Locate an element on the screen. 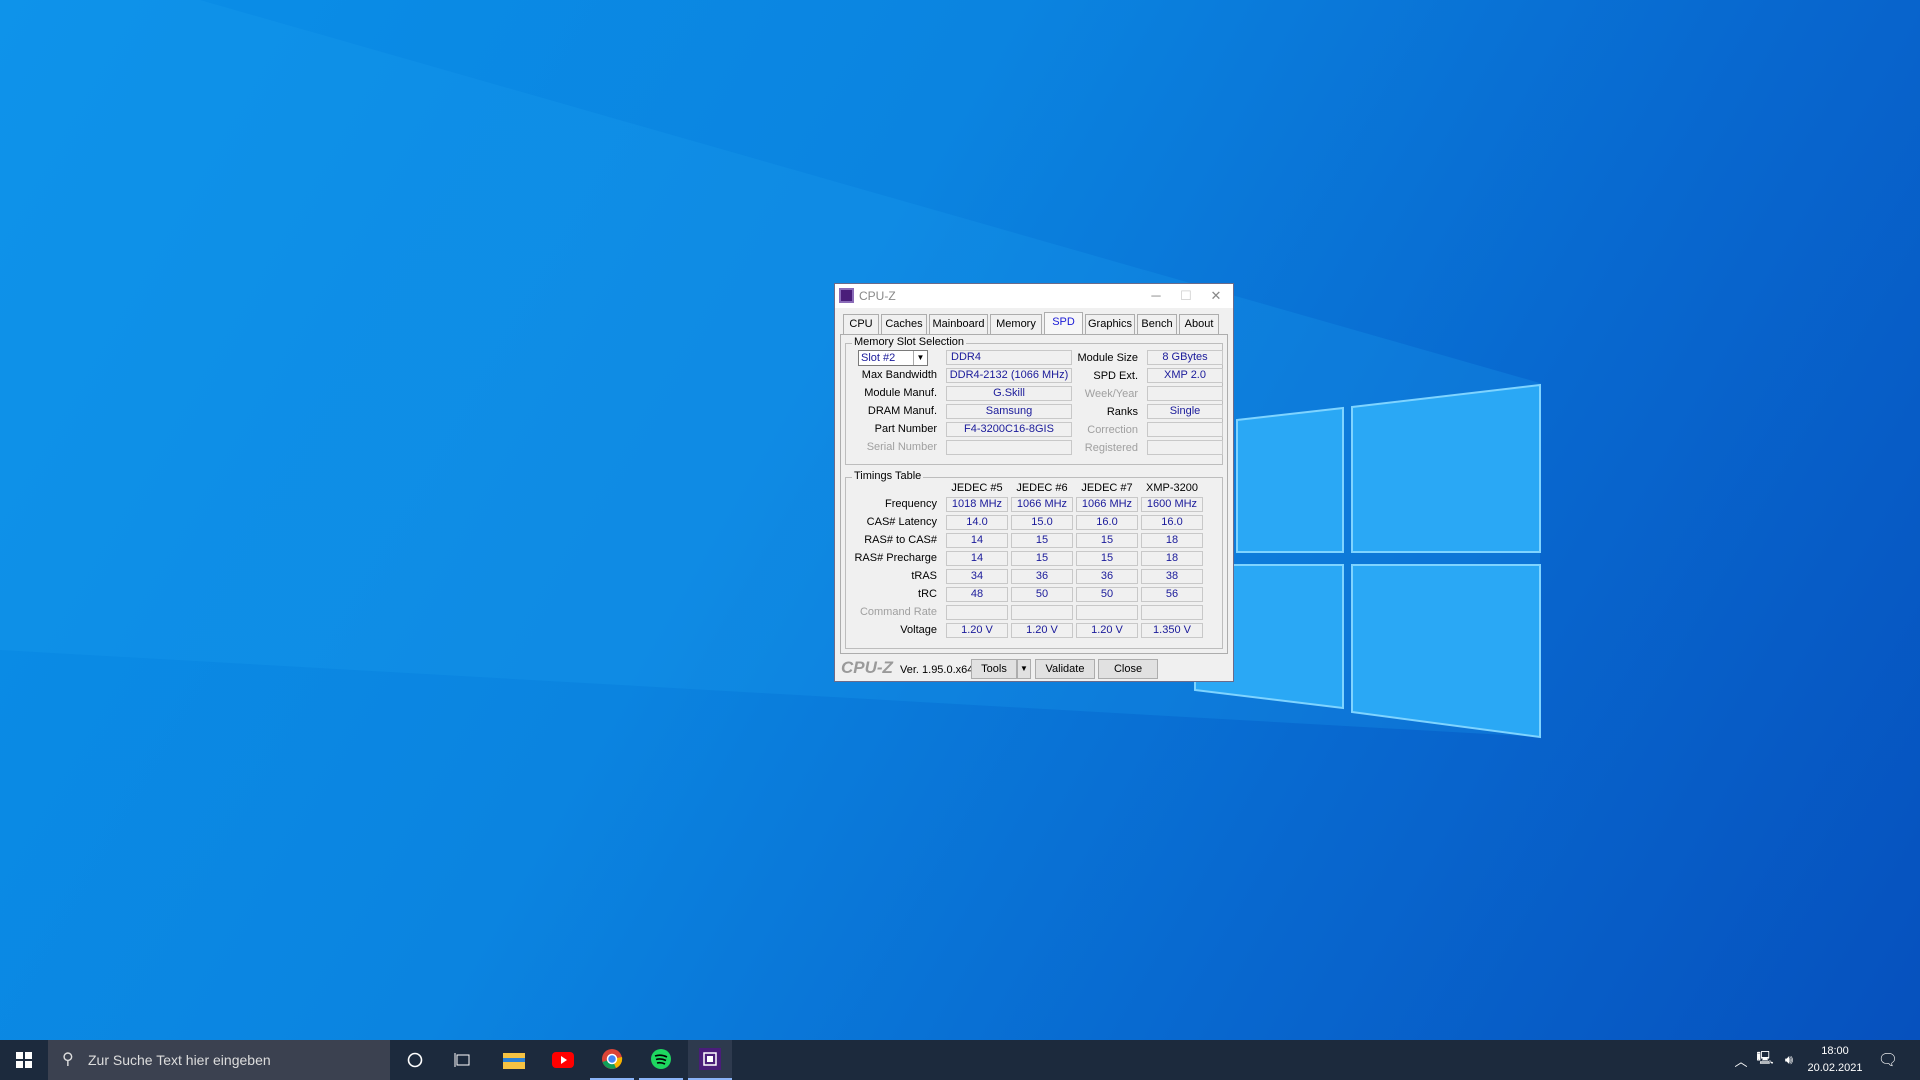 This screenshot has width=1920, height=1080. timing-cell: 38 is located at coordinates (1172, 576).